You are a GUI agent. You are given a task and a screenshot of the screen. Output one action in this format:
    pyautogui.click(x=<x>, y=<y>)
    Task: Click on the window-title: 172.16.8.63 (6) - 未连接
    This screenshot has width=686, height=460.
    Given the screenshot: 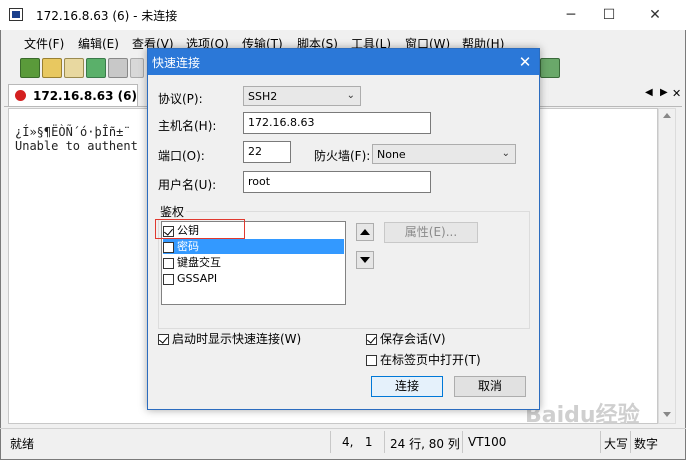 What is the action you would take?
    pyautogui.click(x=107, y=16)
    